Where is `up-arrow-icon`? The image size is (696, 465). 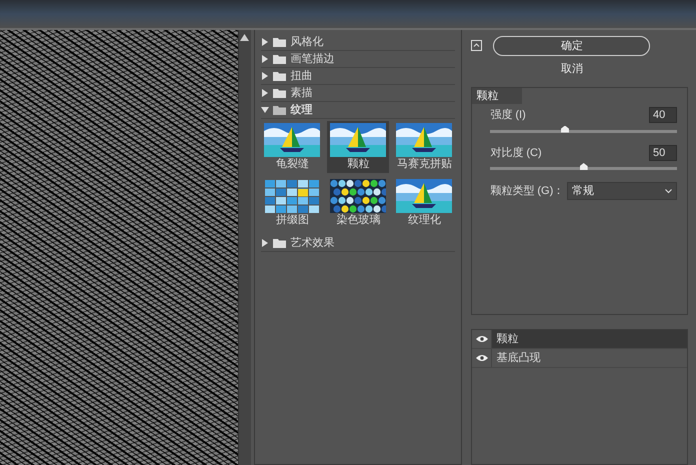
up-arrow-icon is located at coordinates (245, 37).